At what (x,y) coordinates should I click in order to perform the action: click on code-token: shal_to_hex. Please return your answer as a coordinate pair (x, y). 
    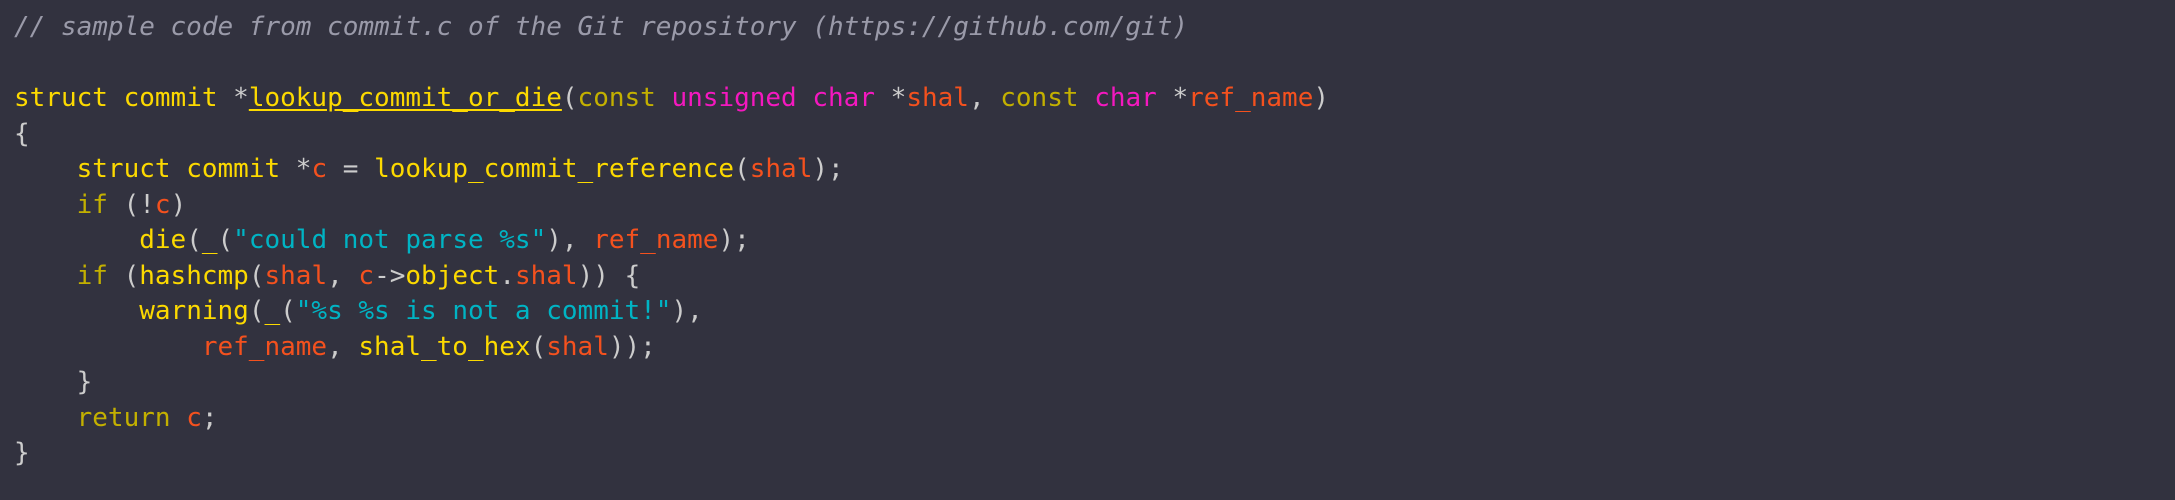
    Looking at the image, I should click on (444, 346).